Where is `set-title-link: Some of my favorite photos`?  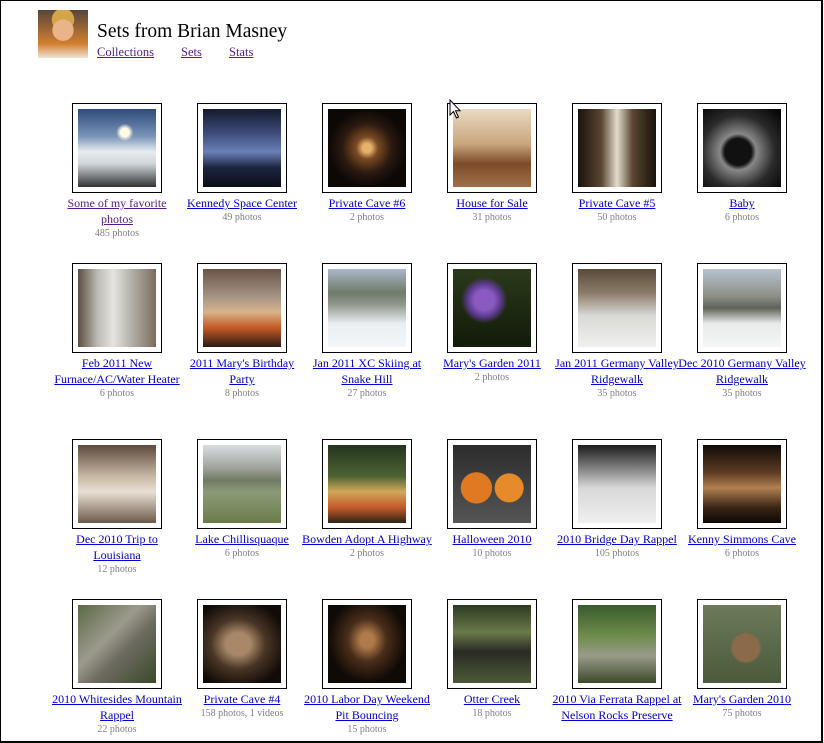
set-title-link: Some of my favorite photos is located at coordinates (117, 211).